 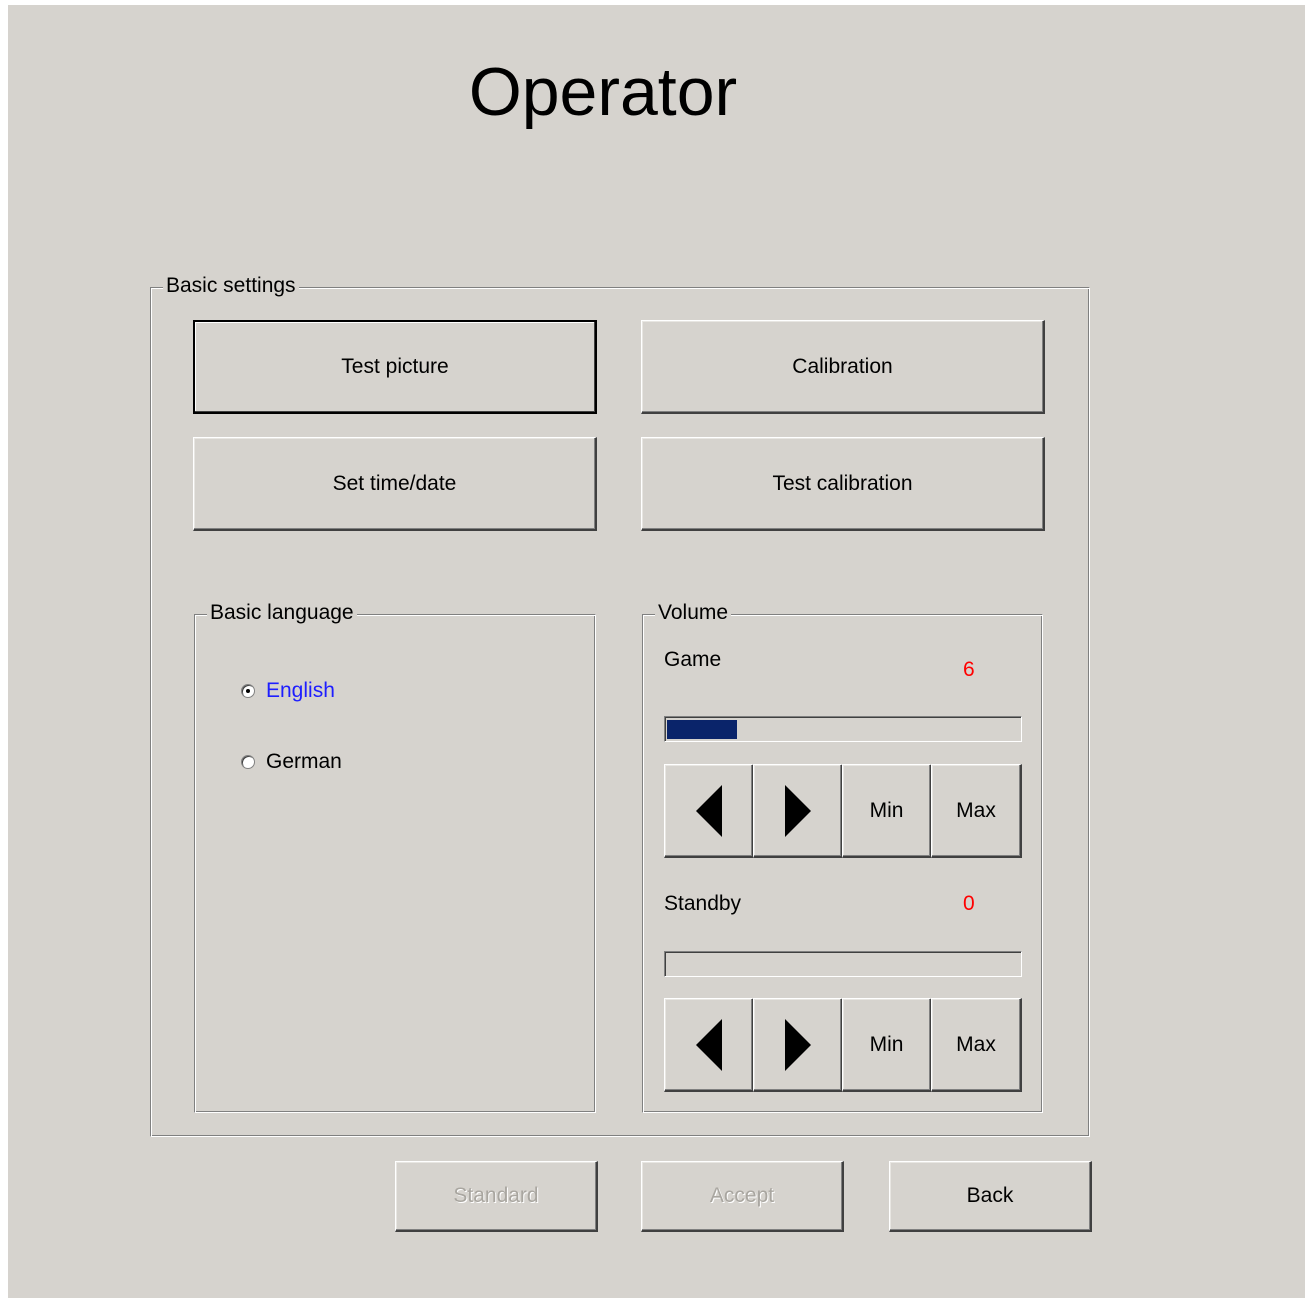 I want to click on standby-volume-value: 0, so click(x=969, y=903).